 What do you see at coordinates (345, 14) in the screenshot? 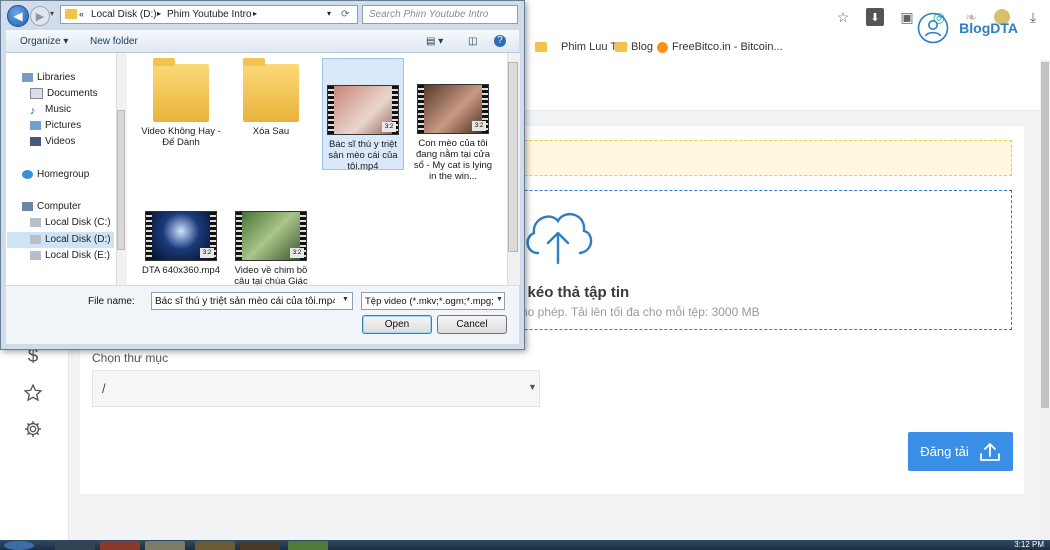
I see `refresh-icon: ⟳` at bounding box center [345, 14].